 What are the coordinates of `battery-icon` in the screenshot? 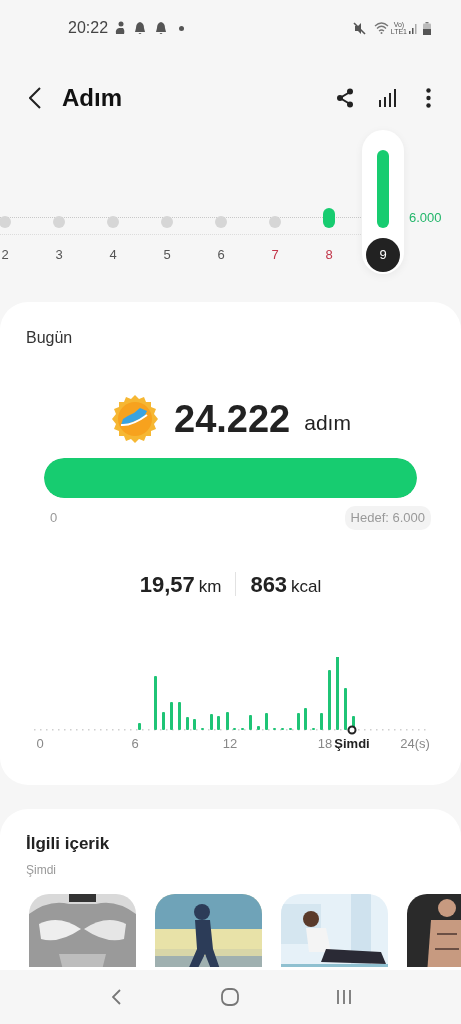 It's located at (427, 28).